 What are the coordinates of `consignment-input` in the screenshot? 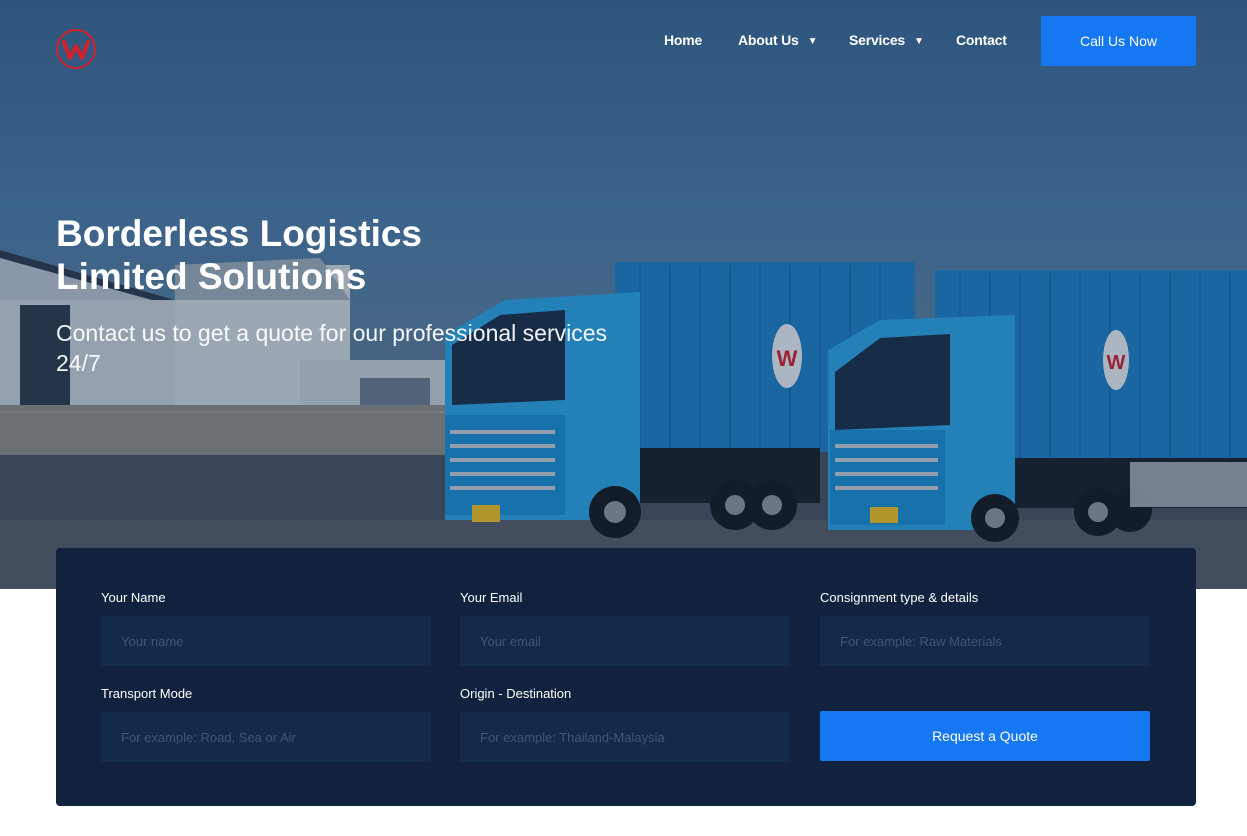 It's located at (985, 641).